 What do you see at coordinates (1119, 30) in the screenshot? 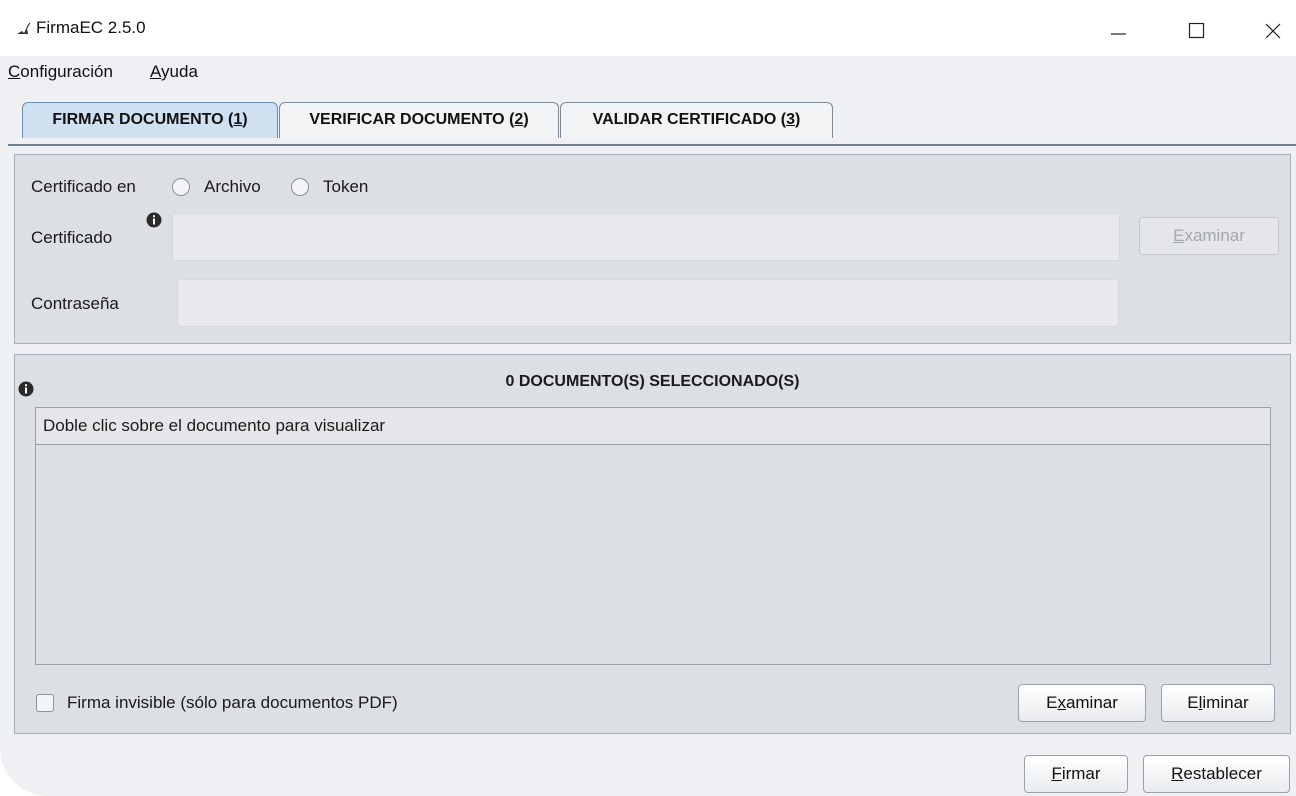
I see `minimize-button` at bounding box center [1119, 30].